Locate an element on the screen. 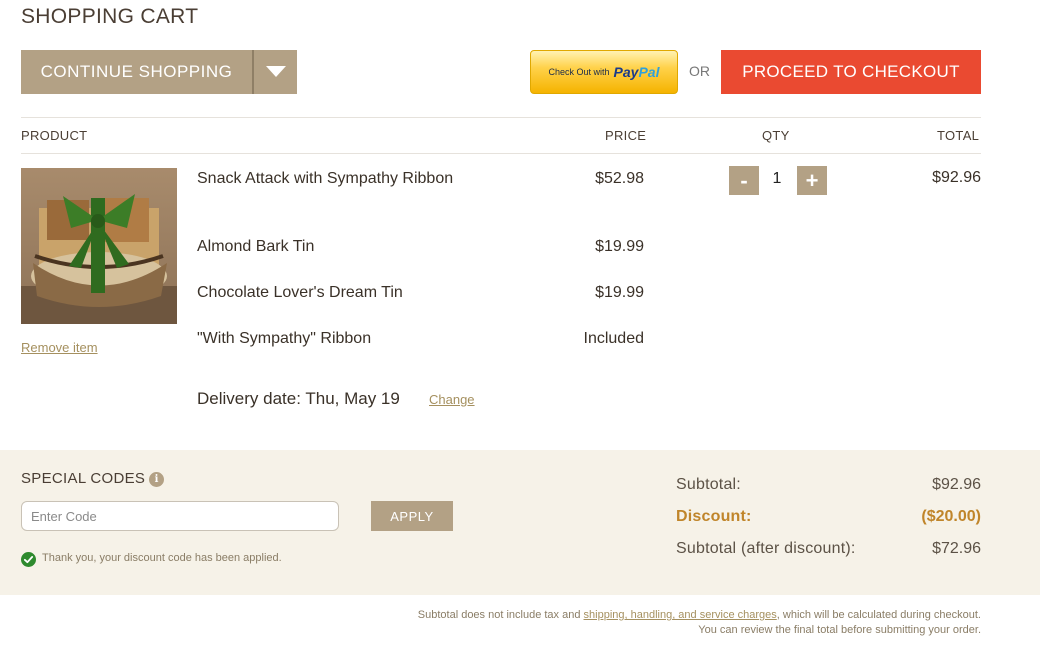 The image size is (1040, 656). column-header-total: TOTAL is located at coordinates (958, 135).